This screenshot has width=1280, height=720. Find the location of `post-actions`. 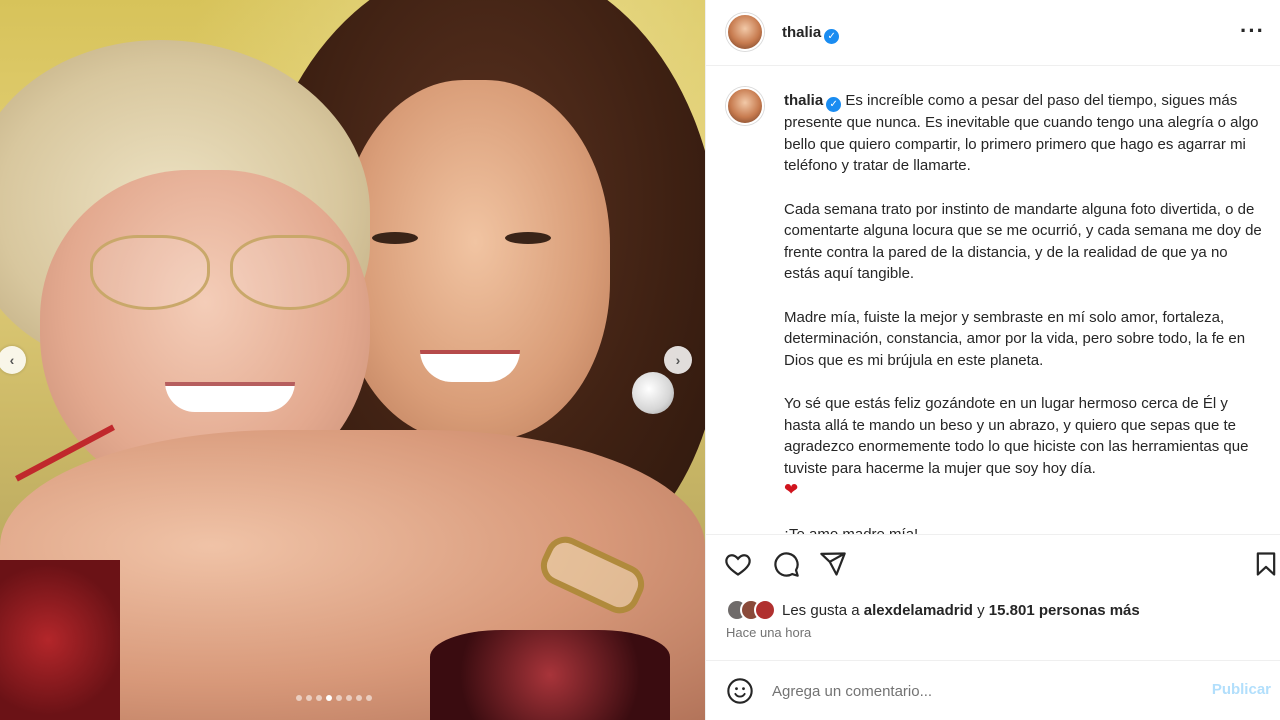

post-actions is located at coordinates (993, 565).